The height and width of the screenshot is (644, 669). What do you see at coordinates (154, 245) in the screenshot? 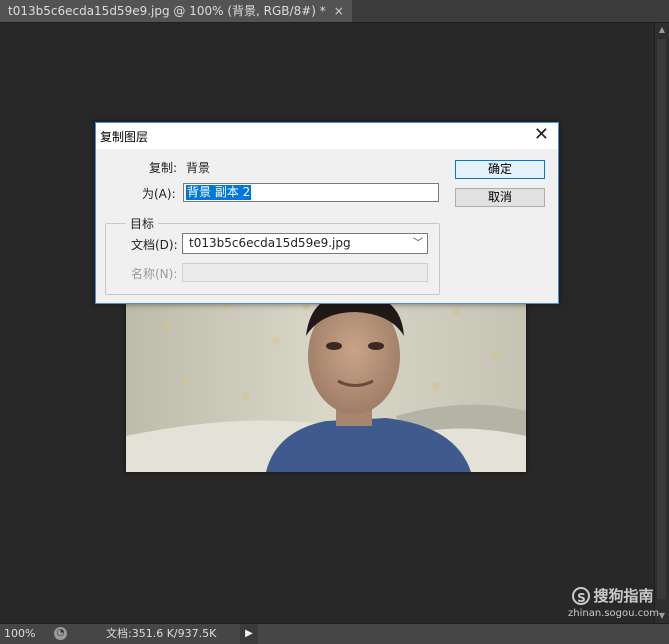
I see `document-label: 文档(D):` at bounding box center [154, 245].